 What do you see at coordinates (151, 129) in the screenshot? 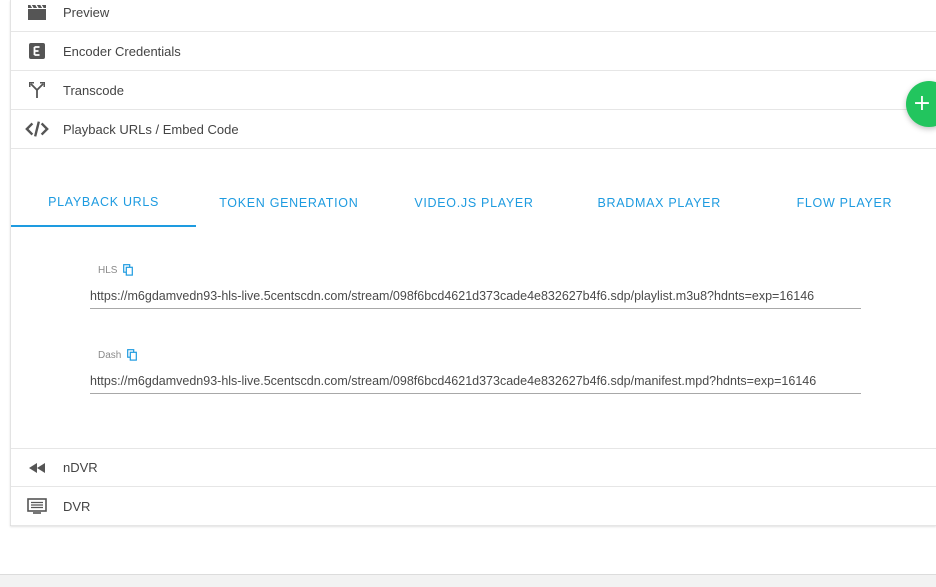
I see `menu-item-label: Playback URLs / Embed Code` at bounding box center [151, 129].